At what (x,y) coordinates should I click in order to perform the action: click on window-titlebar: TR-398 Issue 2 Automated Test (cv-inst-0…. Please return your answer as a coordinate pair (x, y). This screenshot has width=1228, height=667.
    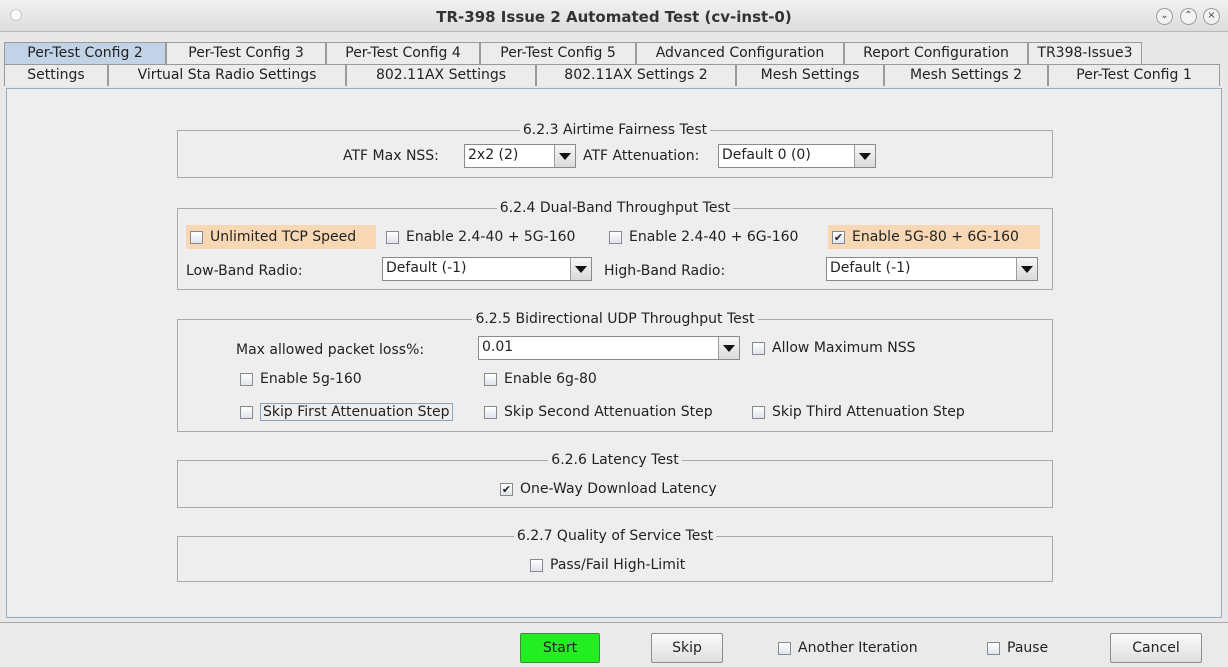
    Looking at the image, I should click on (614, 16).